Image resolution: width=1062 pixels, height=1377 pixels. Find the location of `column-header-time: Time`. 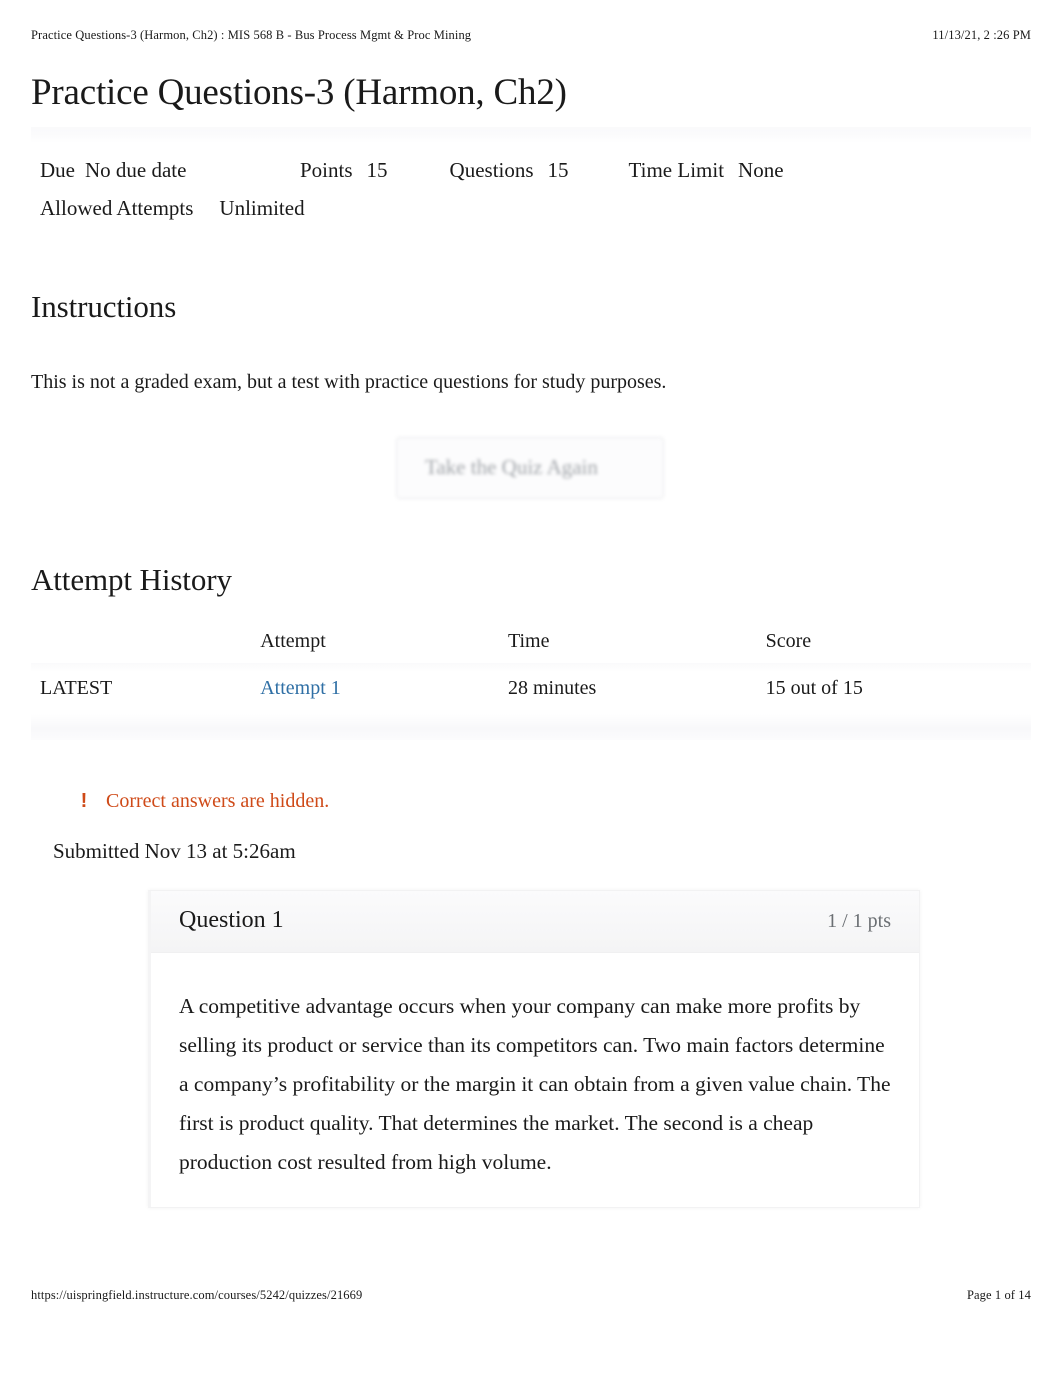

column-header-time: Time is located at coordinates (528, 640).